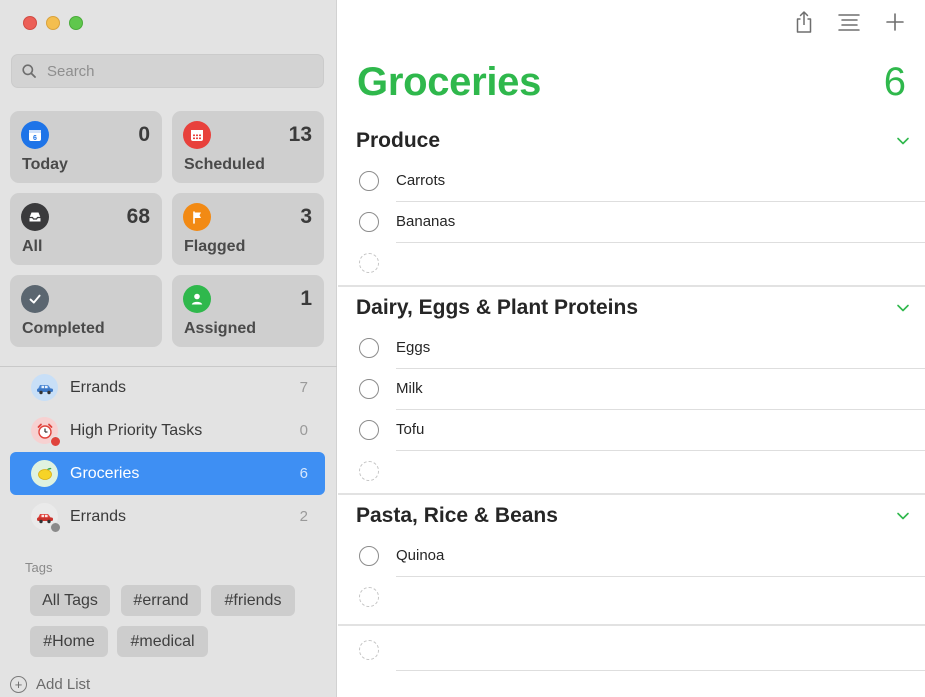 Image resolution: width=925 pixels, height=697 pixels. Describe the element at coordinates (248, 311) in the screenshot. I see `smart-list-assigned: 1 Assigned` at that location.